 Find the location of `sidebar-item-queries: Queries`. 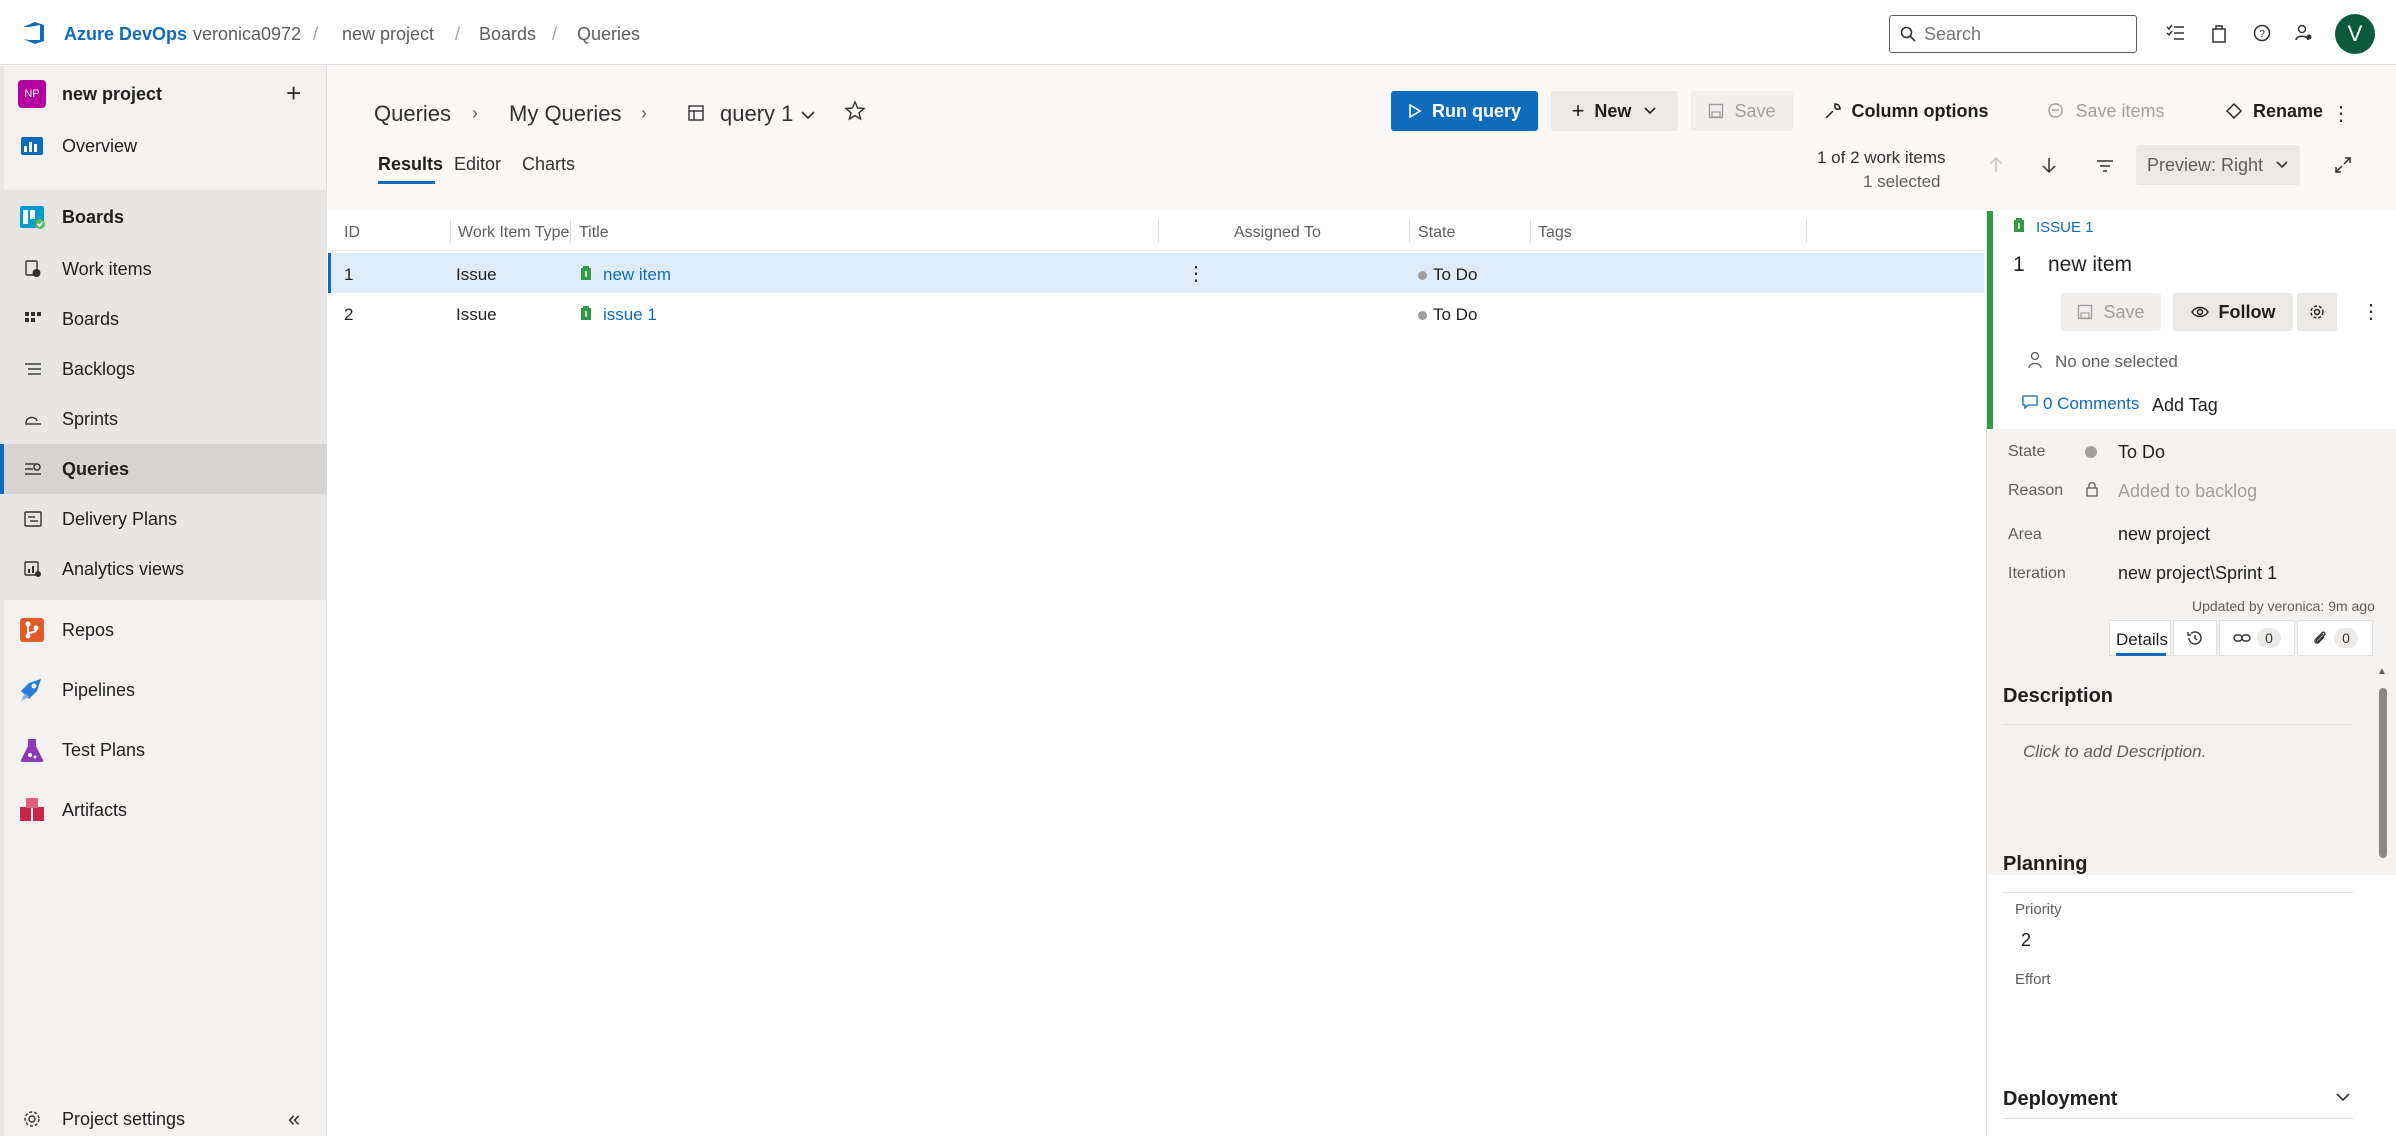

sidebar-item-queries: Queries is located at coordinates (163, 469).